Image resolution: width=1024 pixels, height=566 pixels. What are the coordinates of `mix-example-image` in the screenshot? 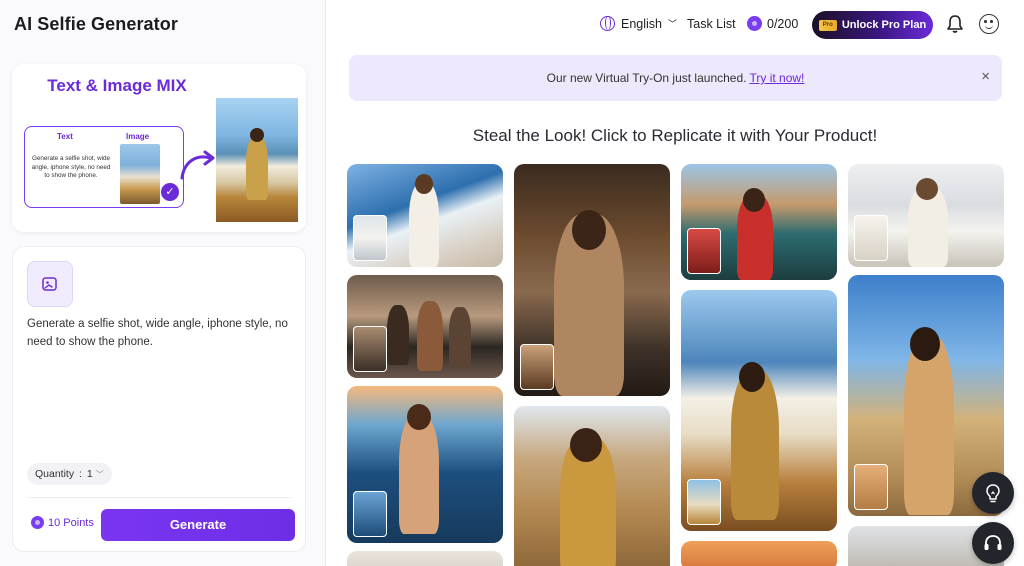 It's located at (140, 174).